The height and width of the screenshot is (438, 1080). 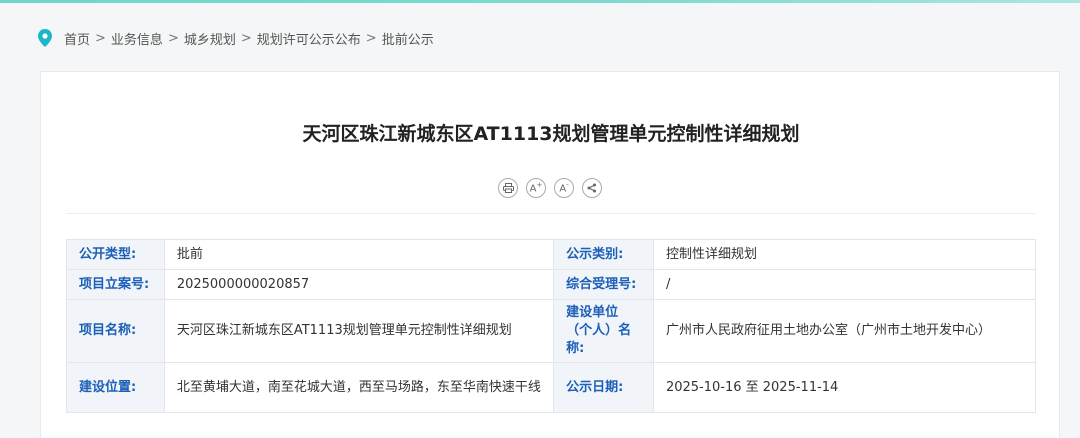 I want to click on breadcrumb-planning-permit-notice: 规划许可公示公布, so click(x=309, y=38).